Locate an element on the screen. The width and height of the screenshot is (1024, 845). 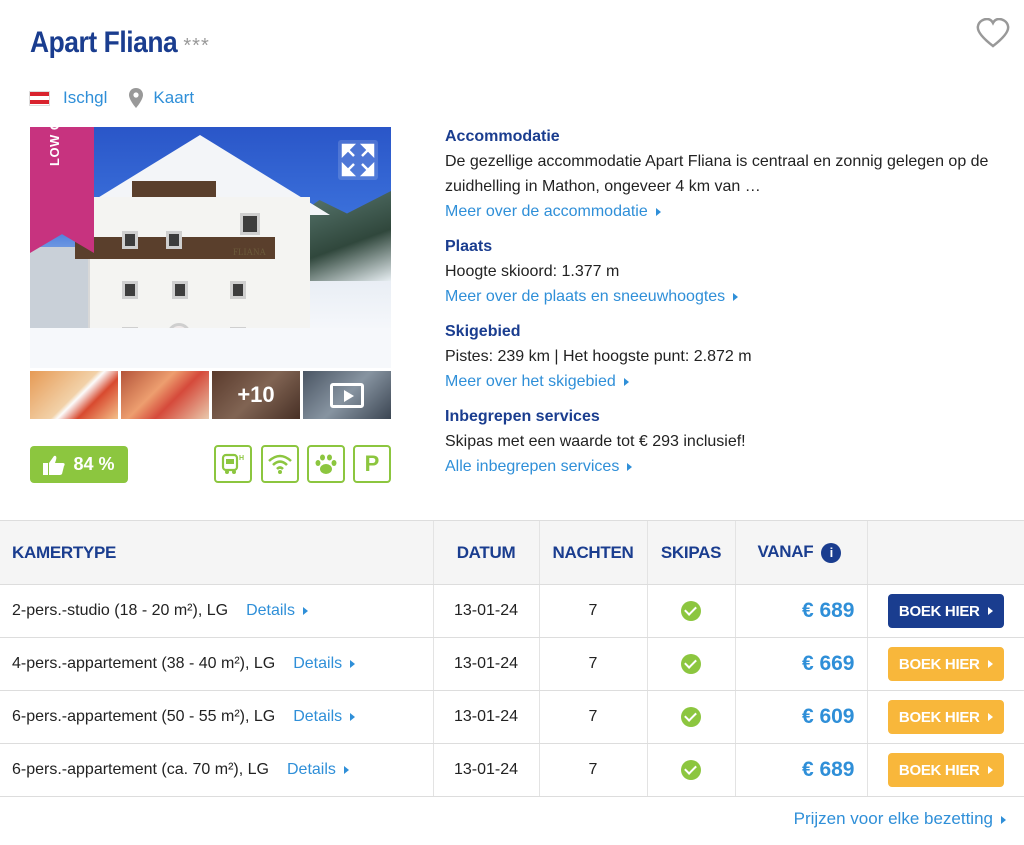
map-pin-icon is located at coordinates (136, 98).